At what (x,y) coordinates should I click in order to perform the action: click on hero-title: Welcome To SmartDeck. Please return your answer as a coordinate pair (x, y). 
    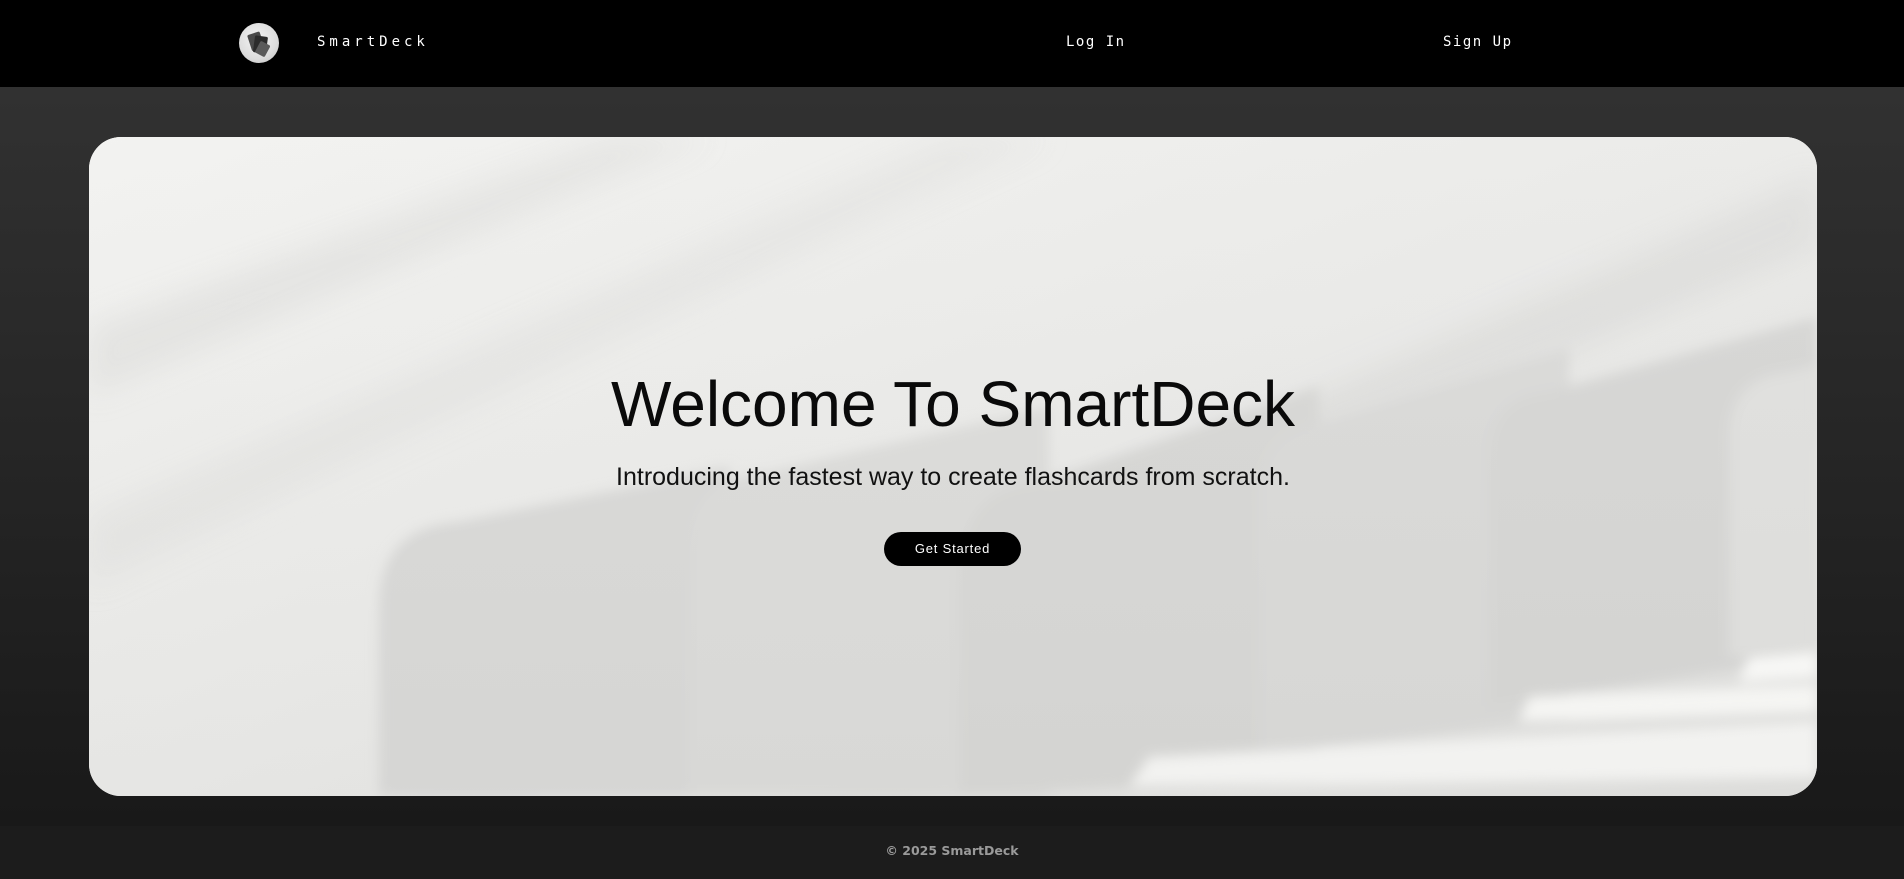
    Looking at the image, I should click on (953, 404).